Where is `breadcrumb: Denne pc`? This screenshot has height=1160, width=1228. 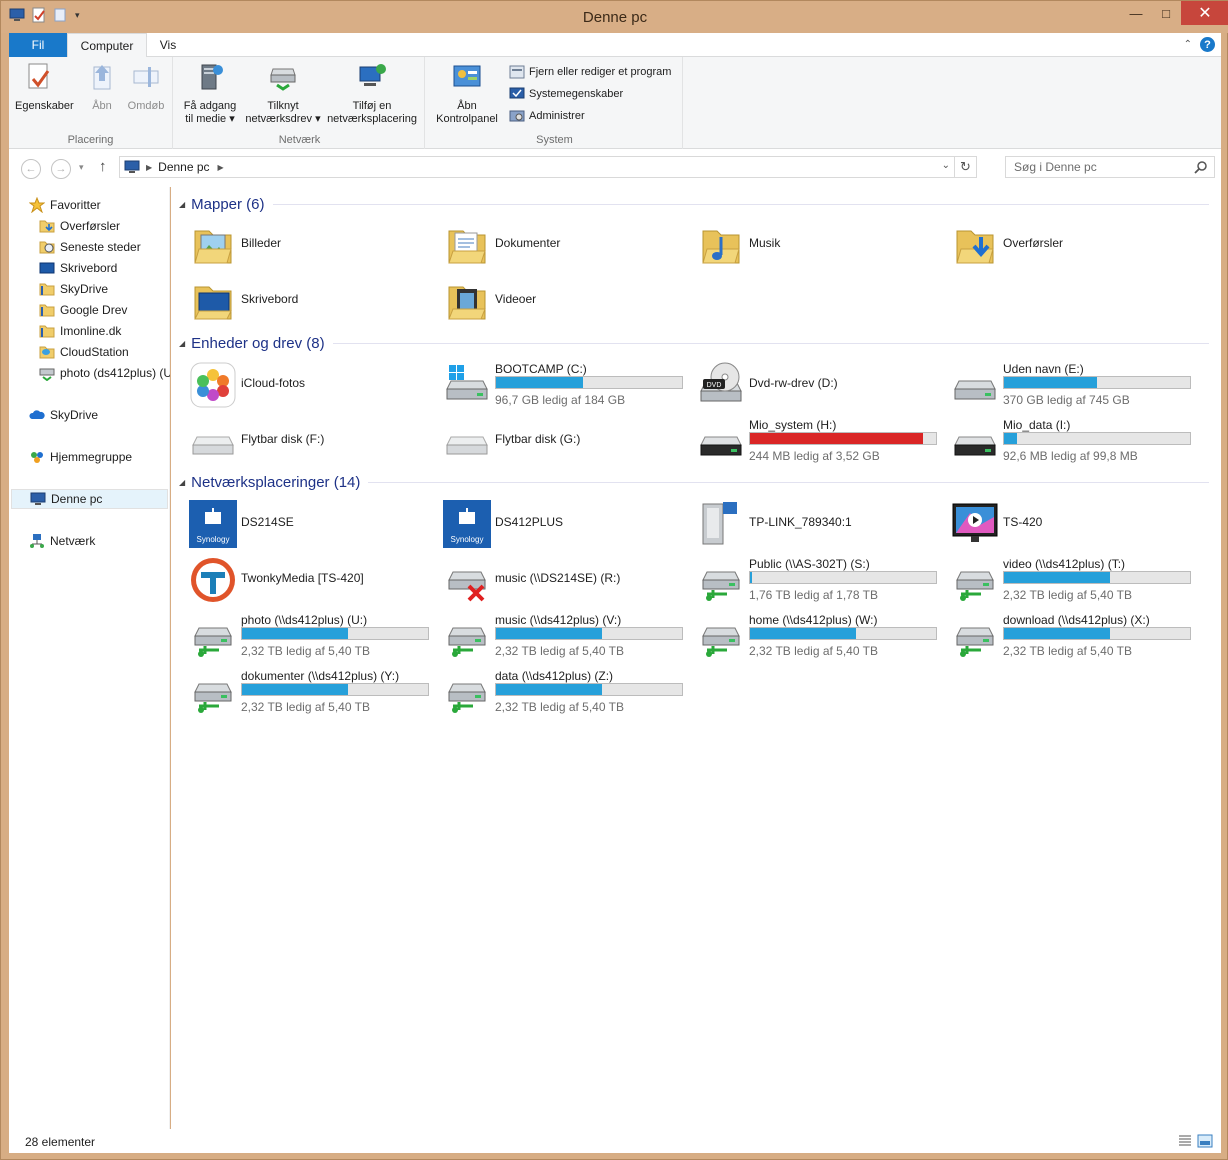
breadcrumb: Denne pc is located at coordinates (183, 167).